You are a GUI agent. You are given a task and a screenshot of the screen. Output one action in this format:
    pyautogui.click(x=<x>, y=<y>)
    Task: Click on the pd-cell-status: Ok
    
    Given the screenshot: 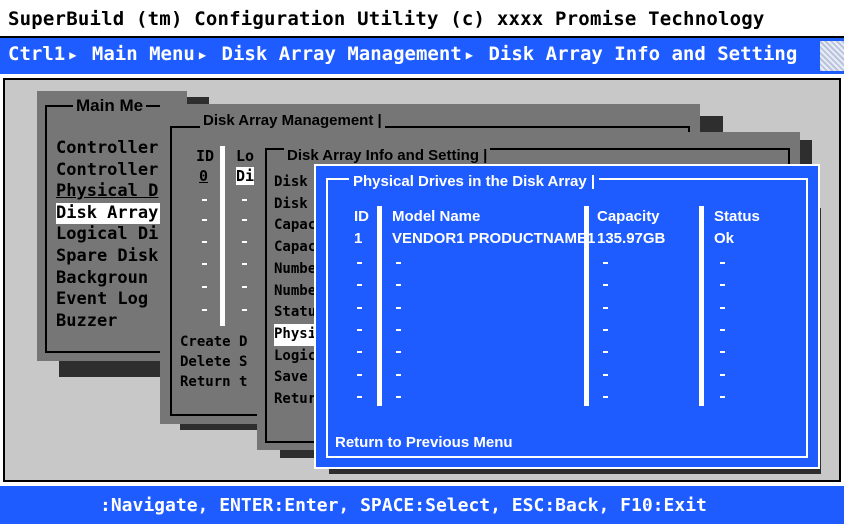 What is the action you would take?
    pyautogui.click(x=724, y=238)
    